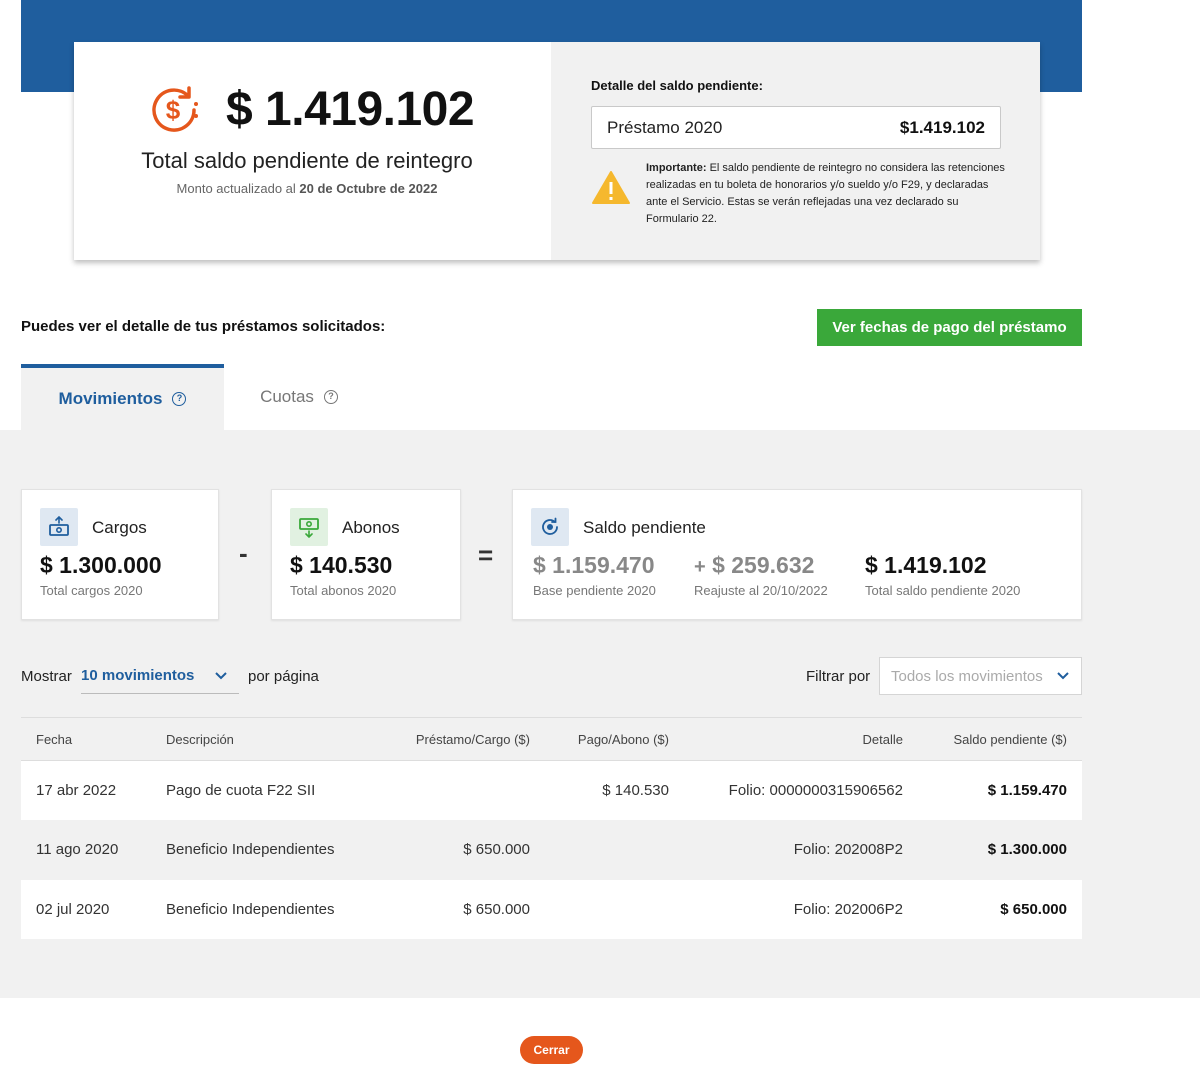  Describe the element at coordinates (848, 909) in the screenshot. I see `row-detalle: Folio: 202006P2` at that location.